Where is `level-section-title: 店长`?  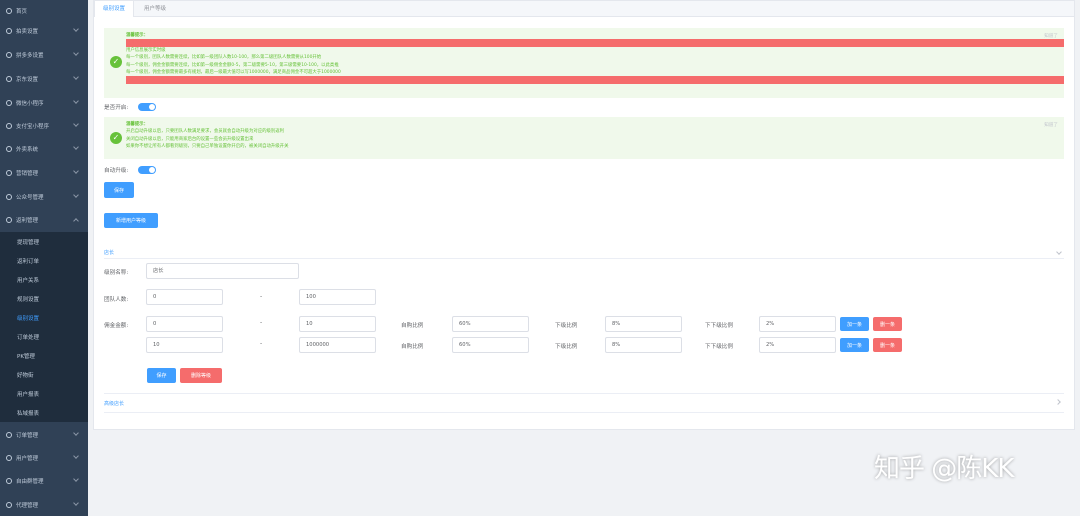 level-section-title: 店长 is located at coordinates (109, 252).